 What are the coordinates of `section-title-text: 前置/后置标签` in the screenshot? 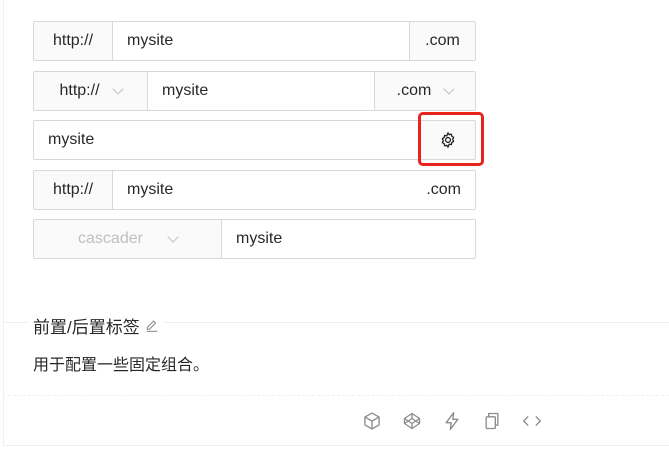 It's located at (86, 327).